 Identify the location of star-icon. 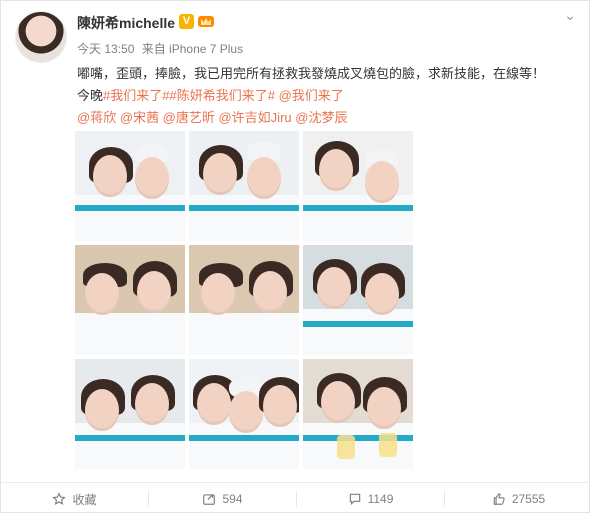
(59, 498).